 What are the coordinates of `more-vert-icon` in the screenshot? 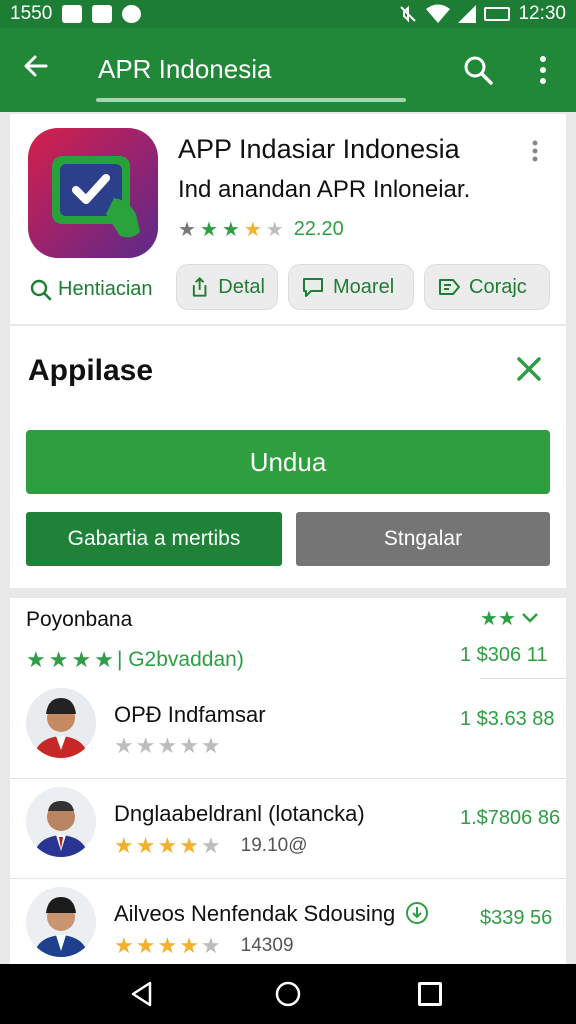 It's located at (543, 70).